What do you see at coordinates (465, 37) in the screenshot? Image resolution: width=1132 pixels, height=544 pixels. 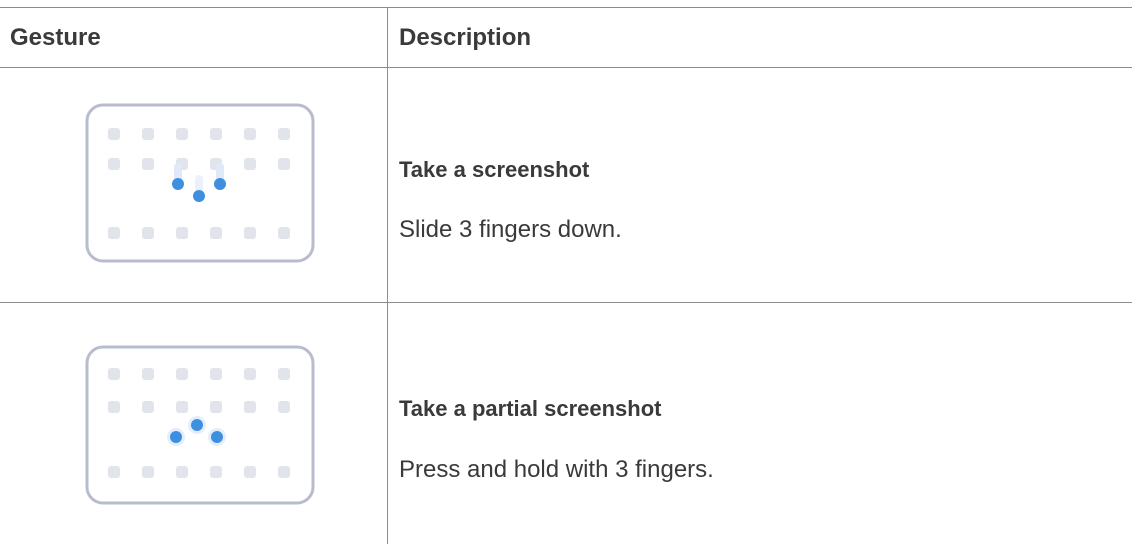 I see `header-description: Description` at bounding box center [465, 37].